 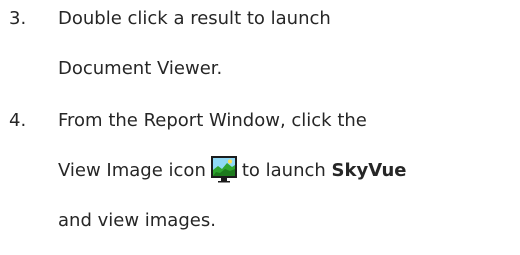 I want to click on step-4-line-1: From the Report Window, click the, so click(x=212, y=120).